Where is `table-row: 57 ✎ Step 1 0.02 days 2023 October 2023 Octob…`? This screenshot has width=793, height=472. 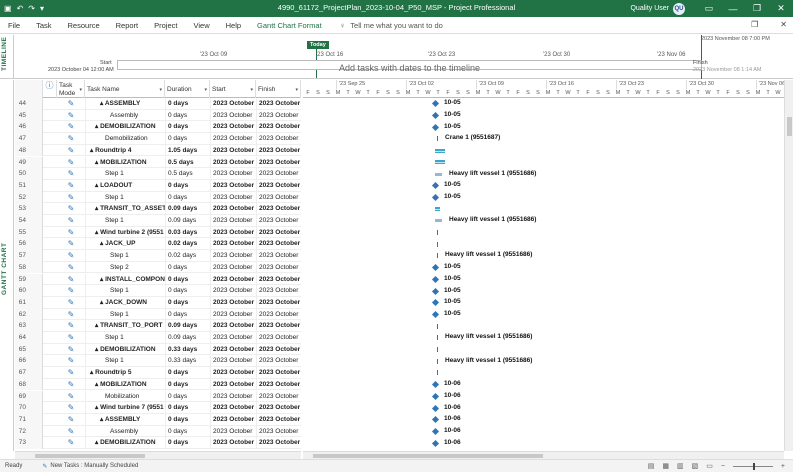
table-row: 57 ✎ Step 1 0.02 days 2023 October 2023 Octob… is located at coordinates (158, 256).